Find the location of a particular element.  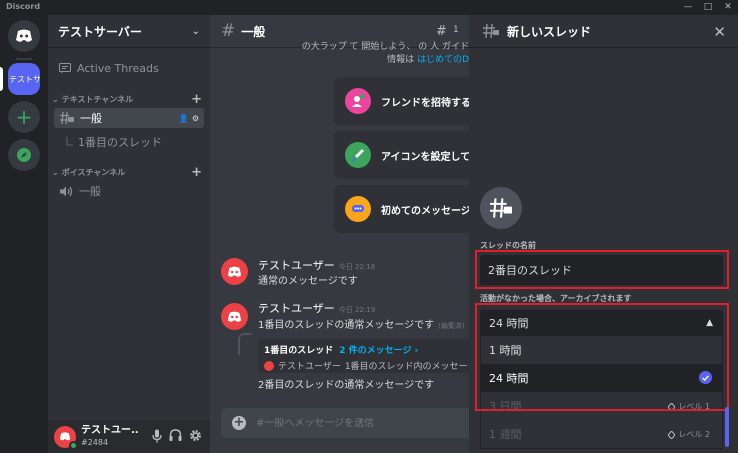

microphone-icon is located at coordinates (157, 436).